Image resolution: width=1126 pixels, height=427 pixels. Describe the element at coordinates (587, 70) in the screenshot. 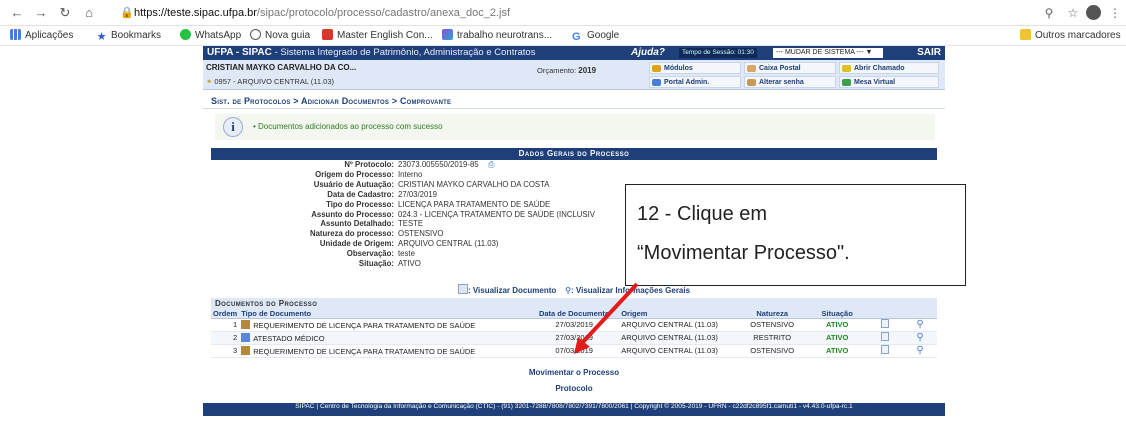

I see `budget-year: 2019` at that location.